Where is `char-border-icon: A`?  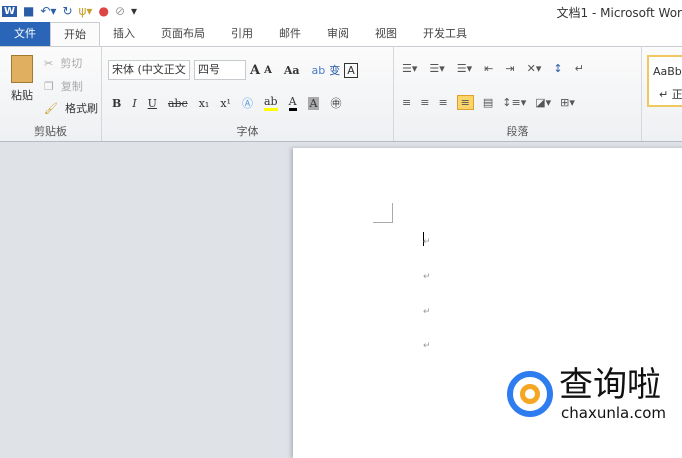 char-border-icon: A is located at coordinates (351, 70).